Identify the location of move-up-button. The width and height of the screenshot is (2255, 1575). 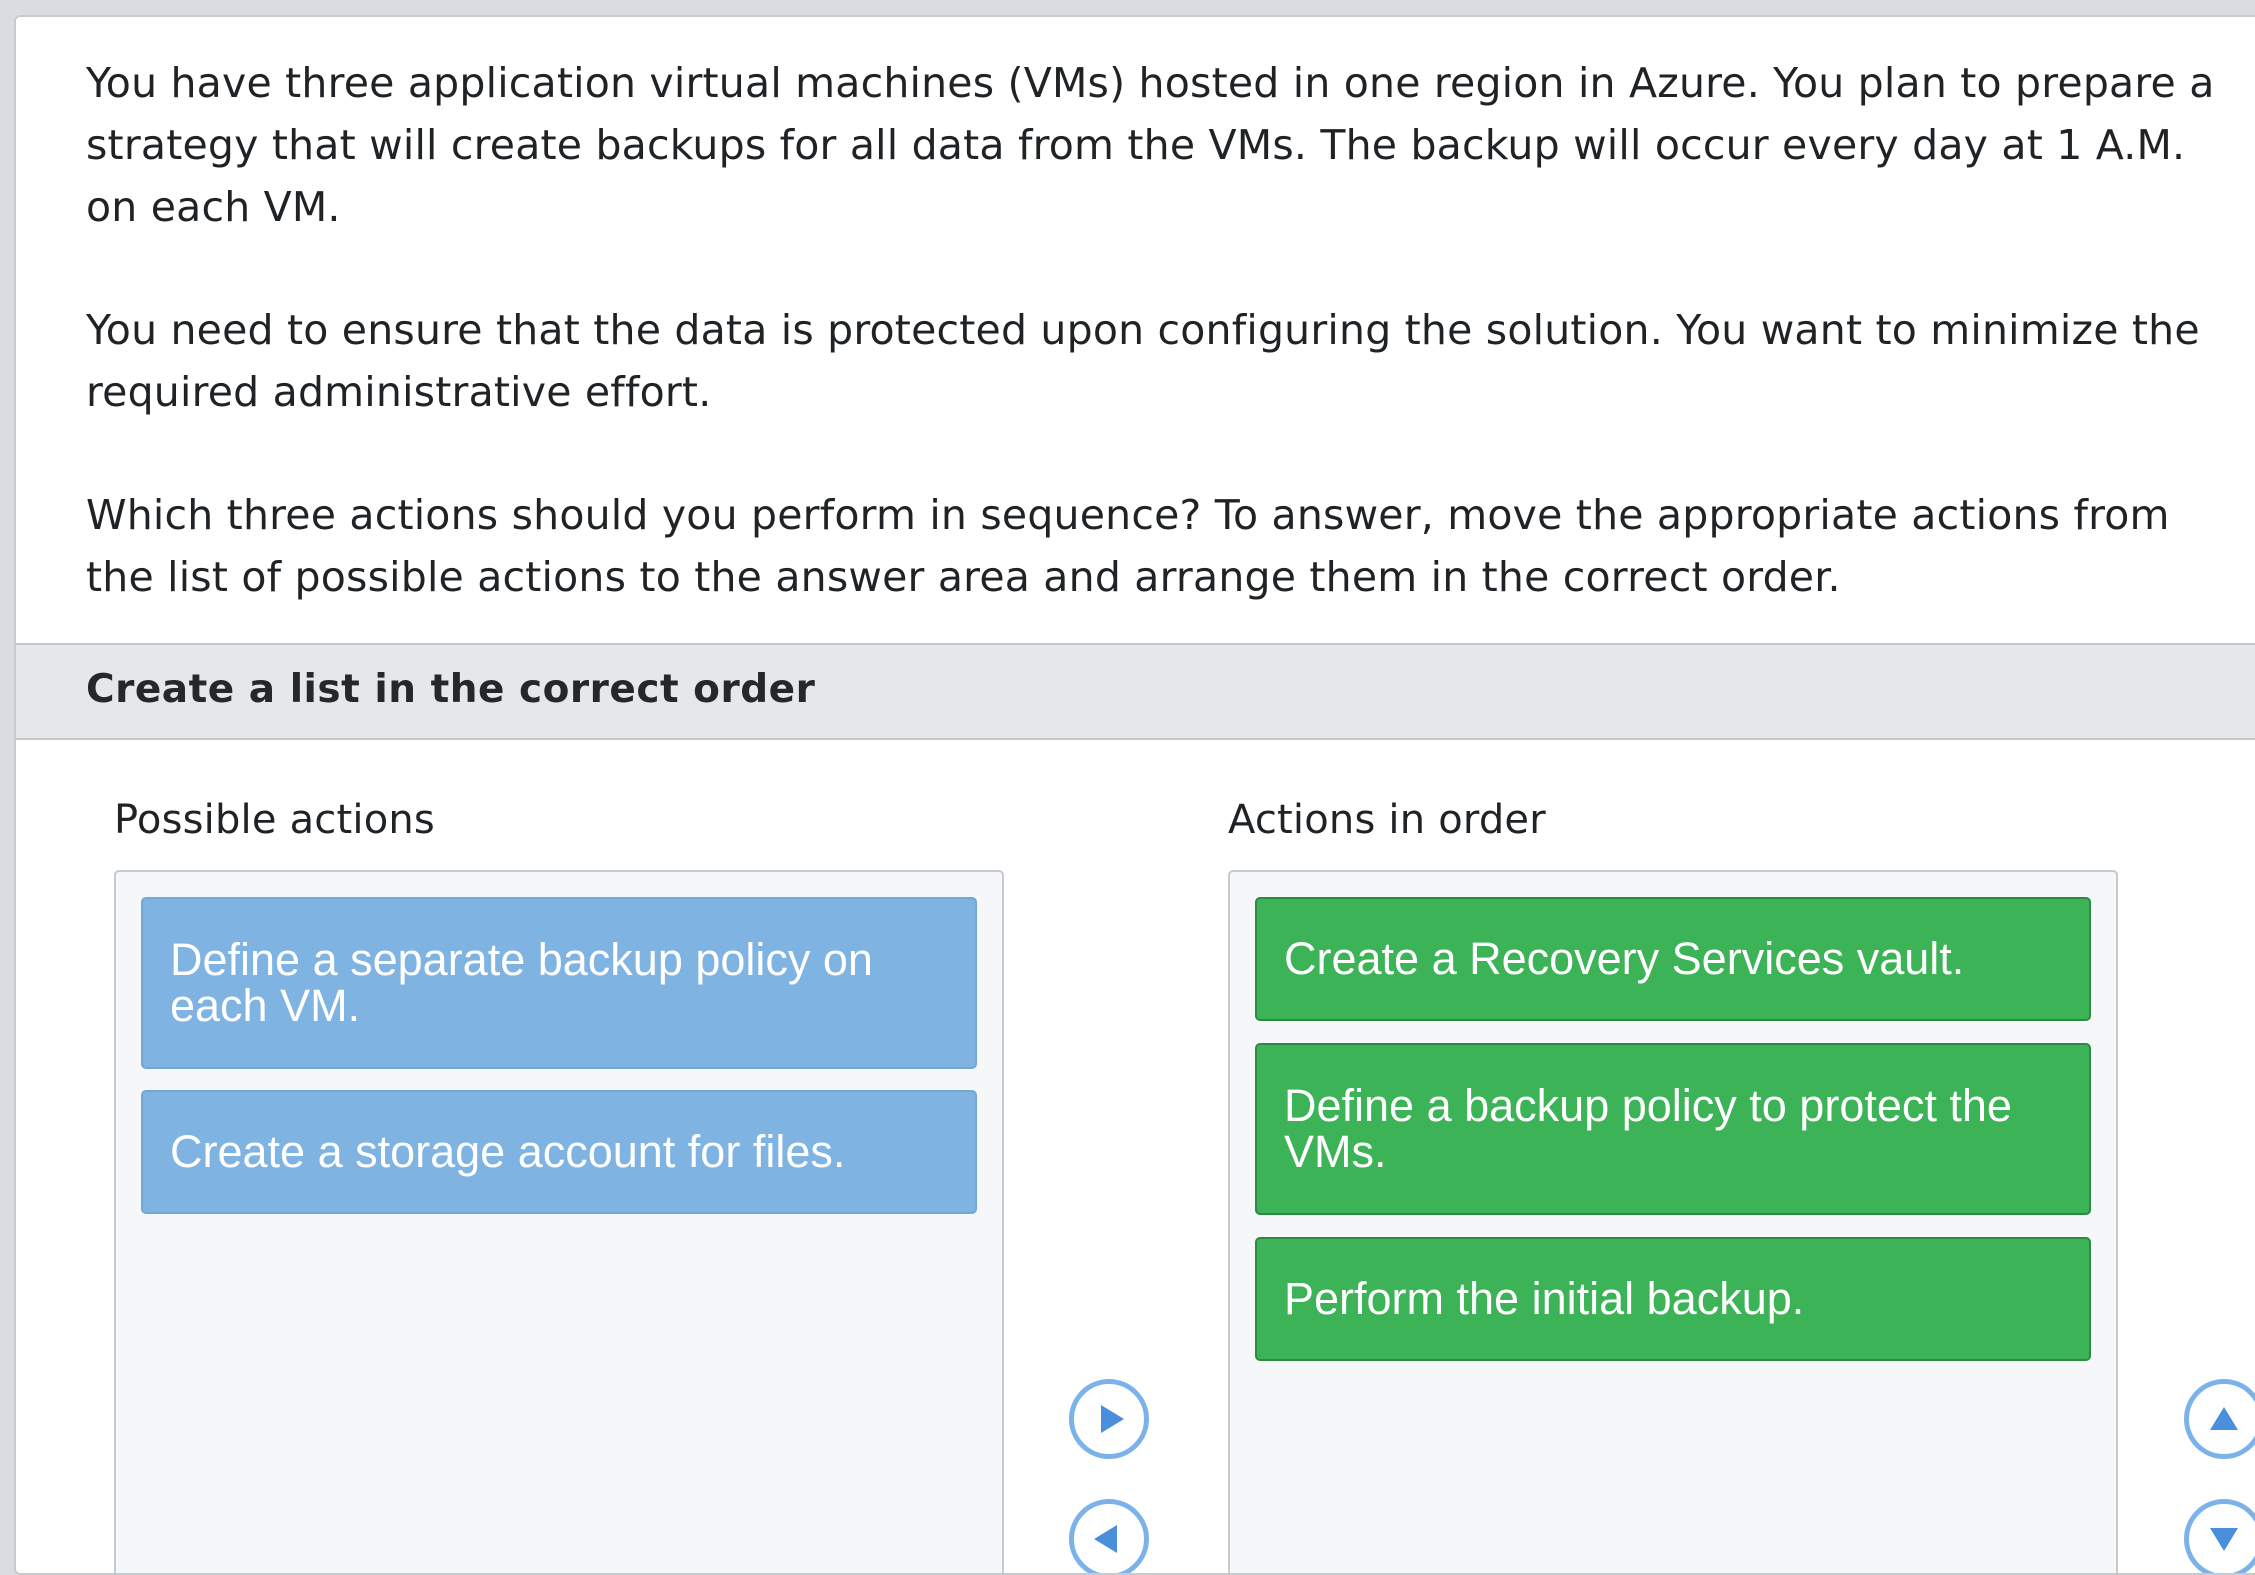
(2219, 1419).